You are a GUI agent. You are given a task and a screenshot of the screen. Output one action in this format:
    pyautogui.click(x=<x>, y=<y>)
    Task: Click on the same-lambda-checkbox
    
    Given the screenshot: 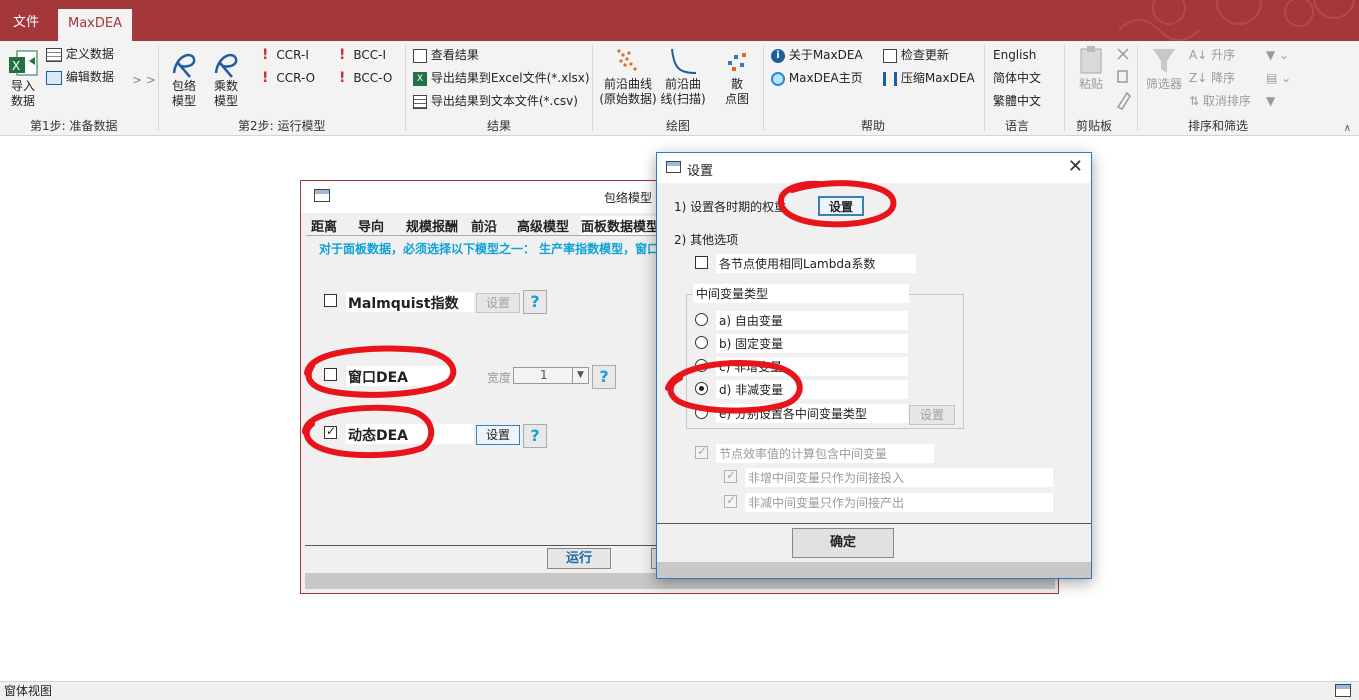 What is the action you would take?
    pyautogui.click(x=701, y=262)
    